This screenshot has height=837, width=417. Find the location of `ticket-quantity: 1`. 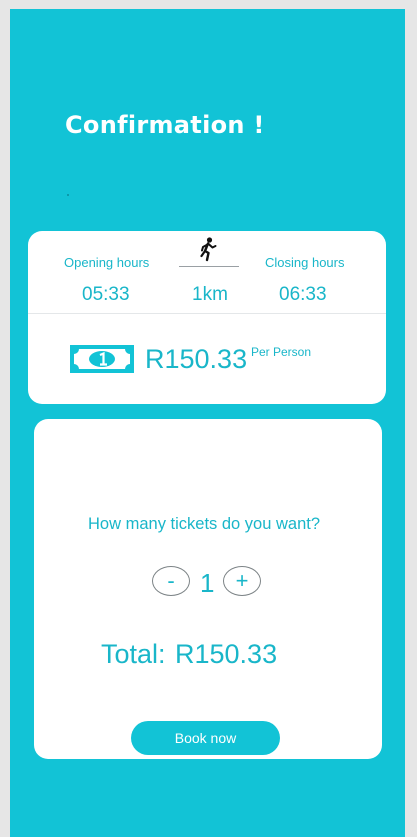

ticket-quantity: 1 is located at coordinates (207, 583).